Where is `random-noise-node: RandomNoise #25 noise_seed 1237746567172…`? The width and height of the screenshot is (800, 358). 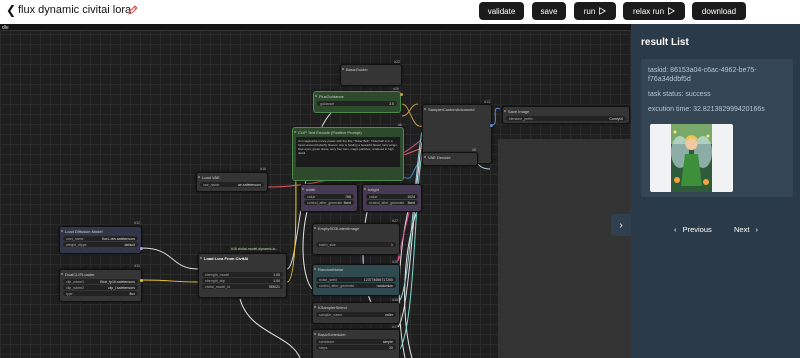 random-noise-node: RandomNoise #25 noise_seed 1237746567172… is located at coordinates (356, 278).